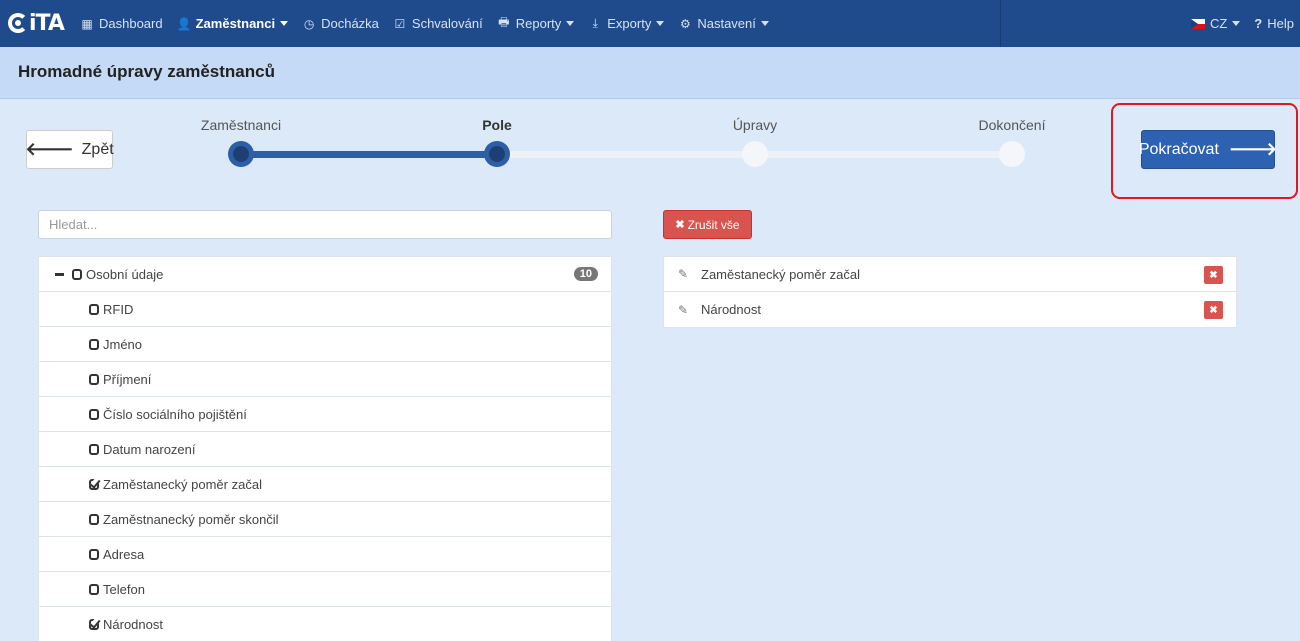  Describe the element at coordinates (182, 484) in the screenshot. I see `tree-field-label: Zaměstanecký poměr začal` at that location.